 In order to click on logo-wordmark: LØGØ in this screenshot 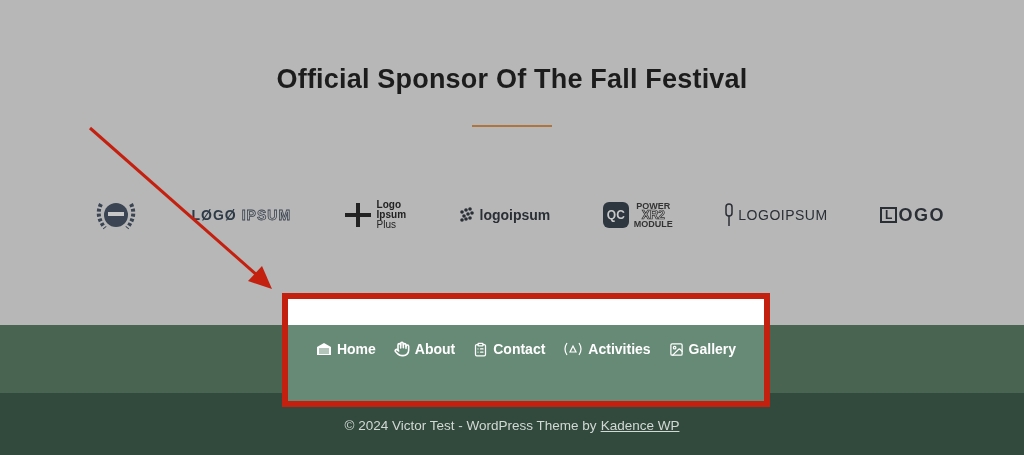, I will do `click(214, 215)`.